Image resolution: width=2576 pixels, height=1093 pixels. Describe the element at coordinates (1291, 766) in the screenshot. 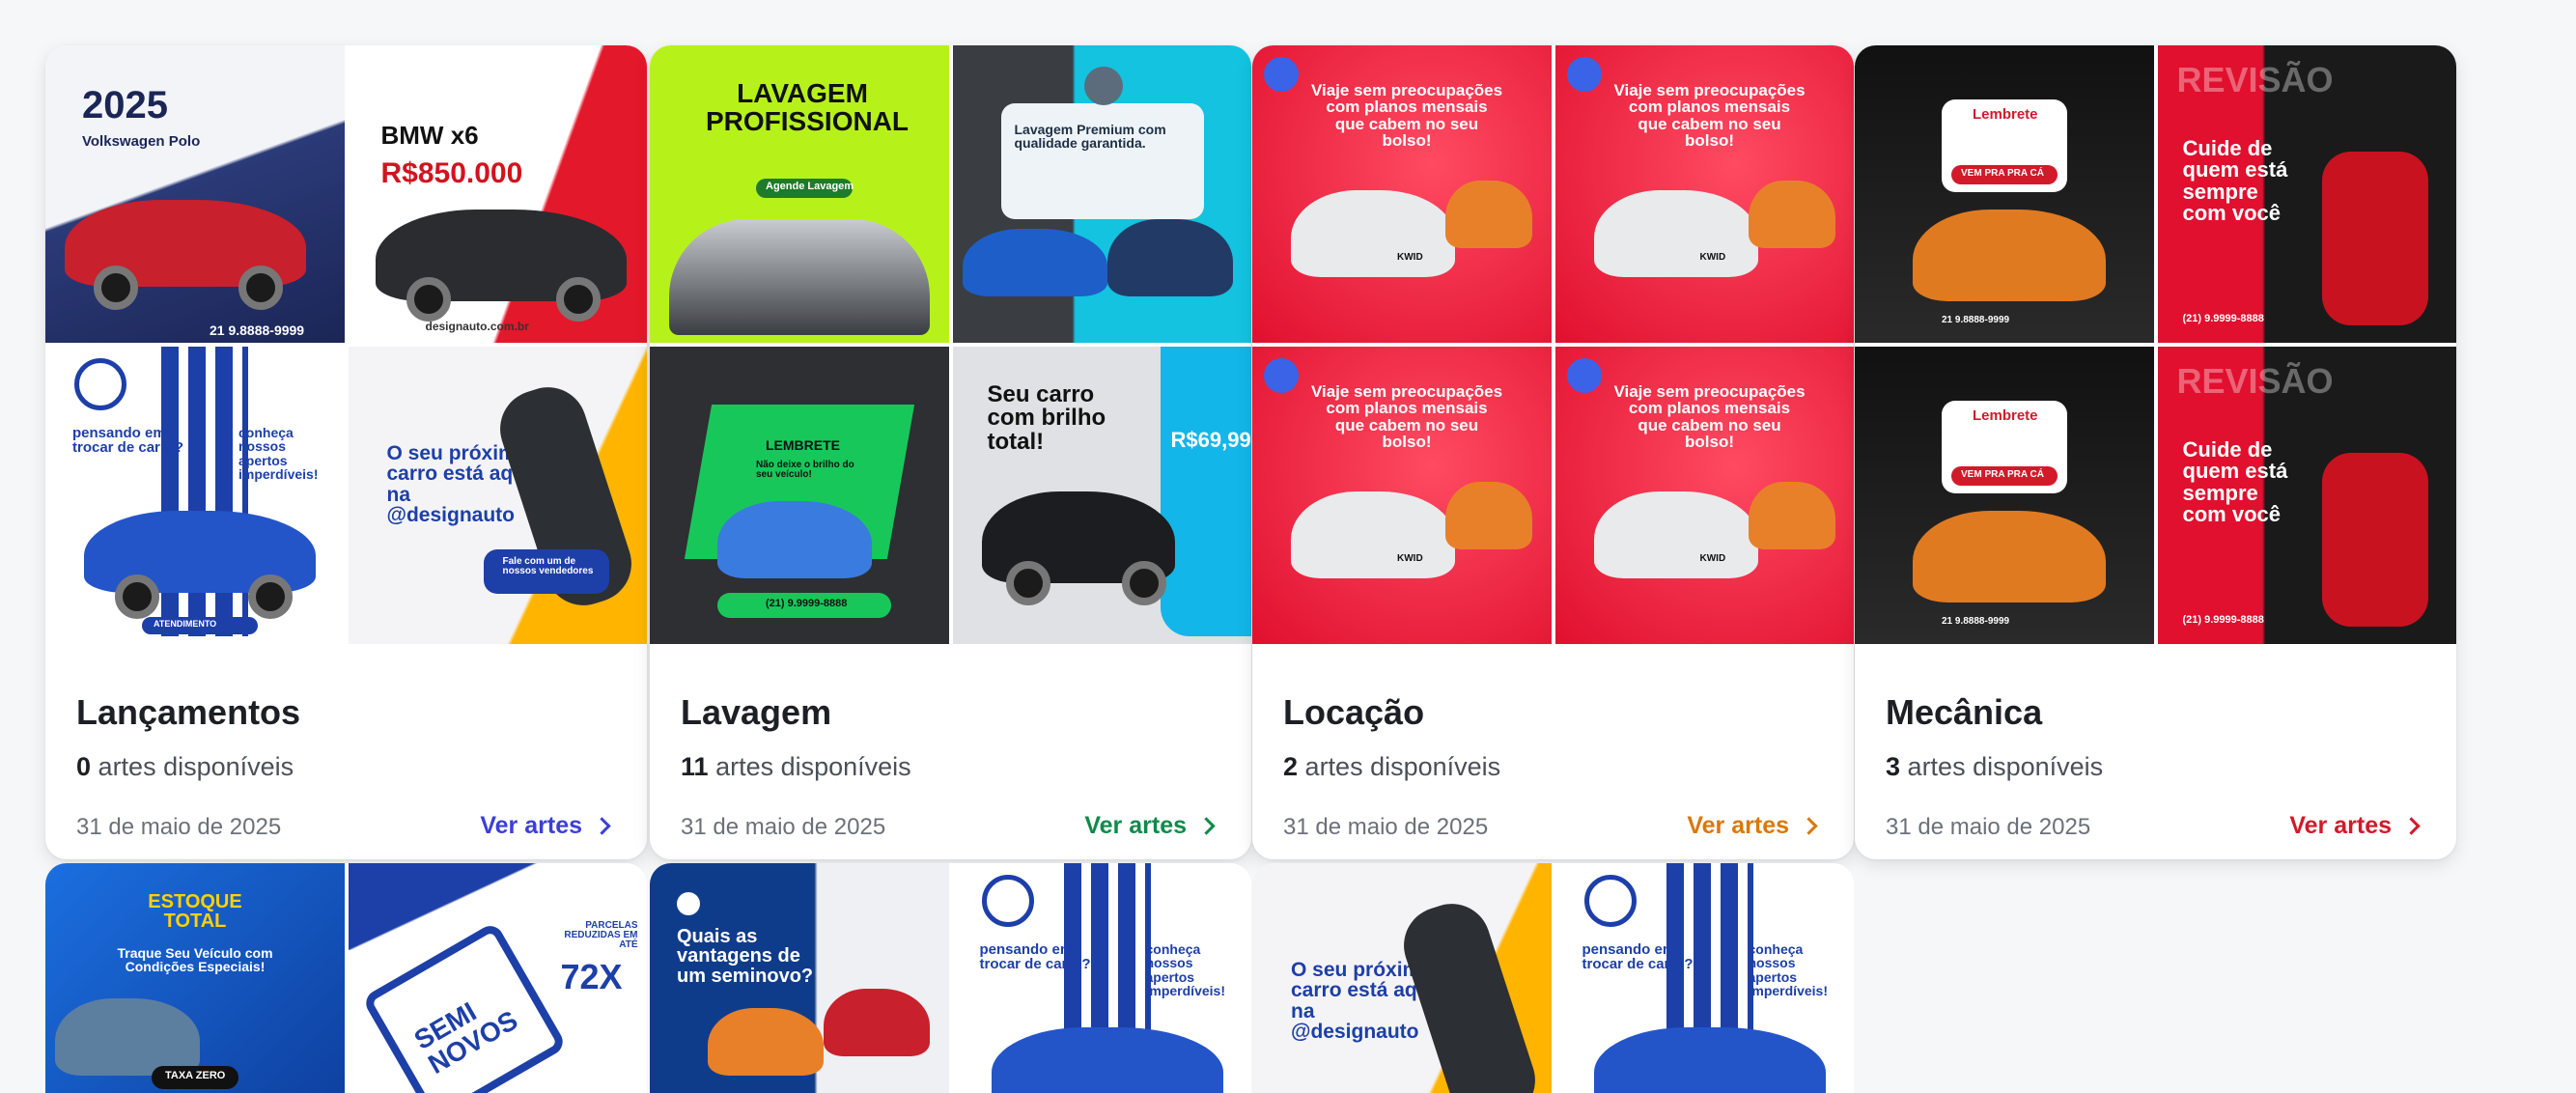

I see `count-value: 2` at that location.